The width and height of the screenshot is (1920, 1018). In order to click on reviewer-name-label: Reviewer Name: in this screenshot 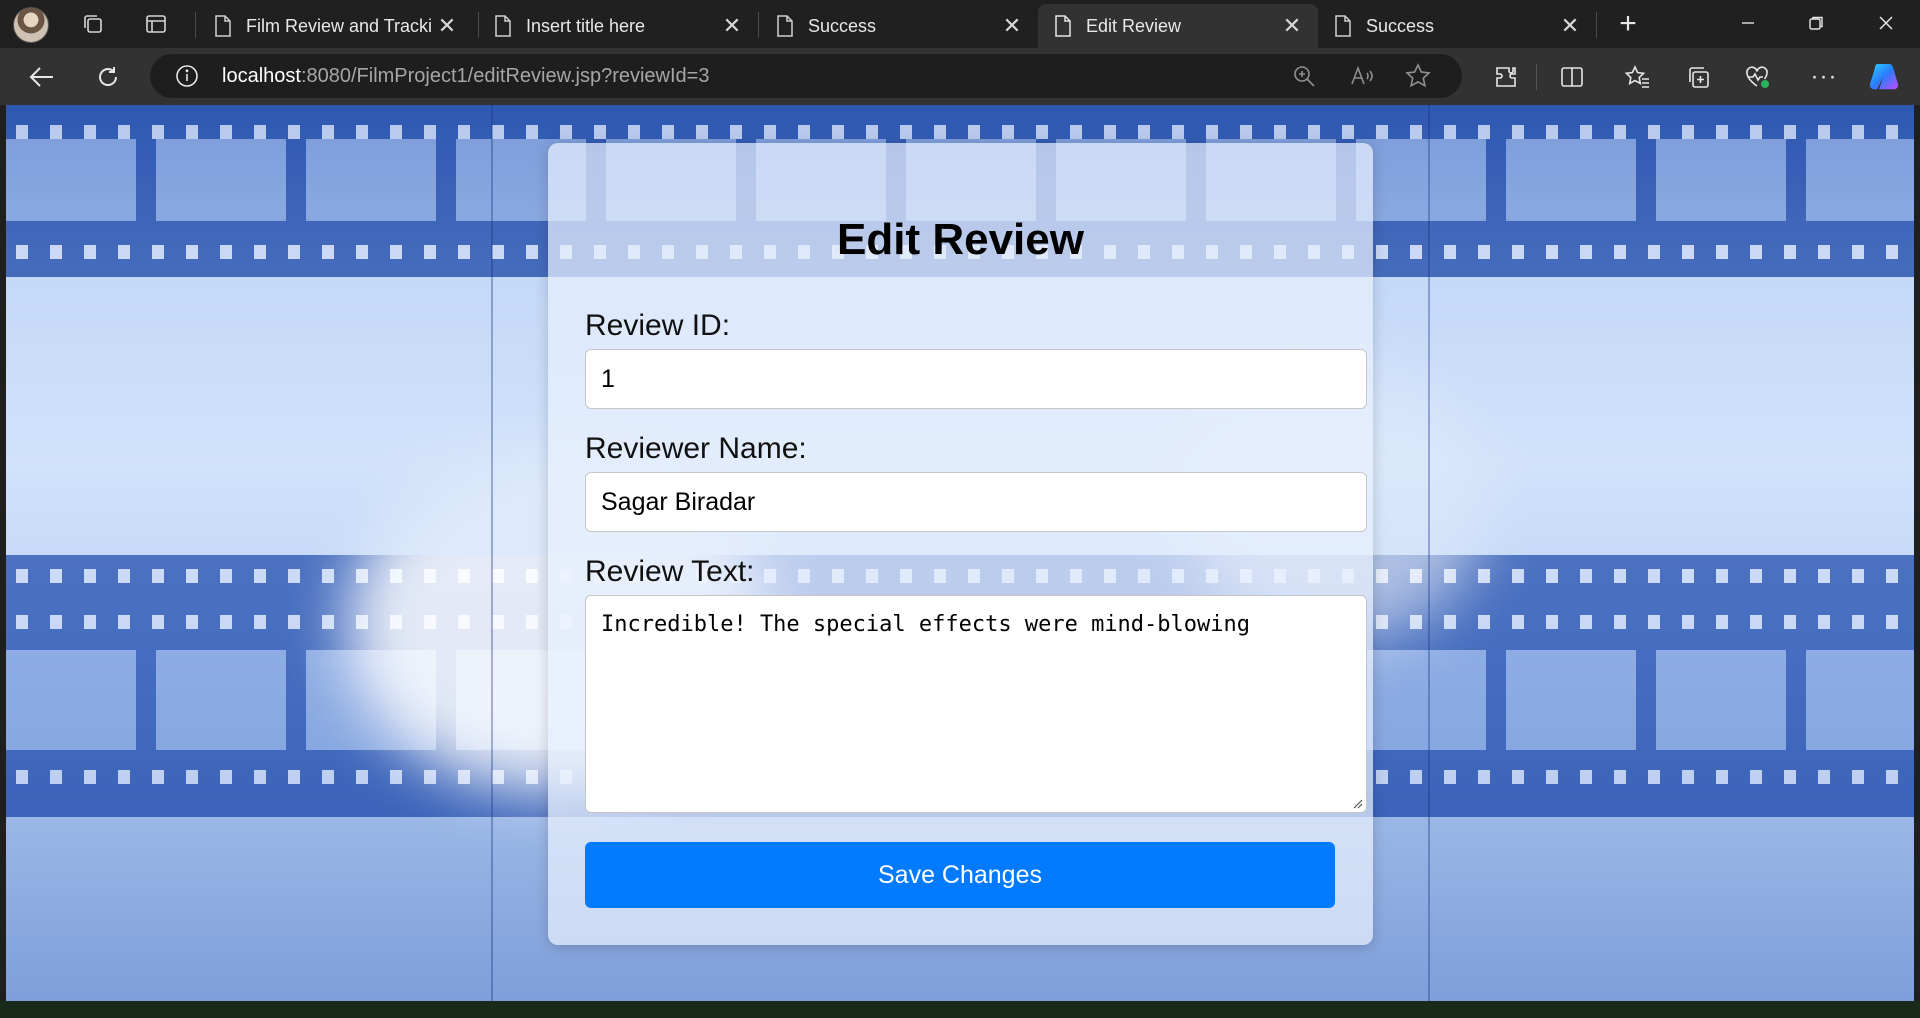, I will do `click(696, 448)`.